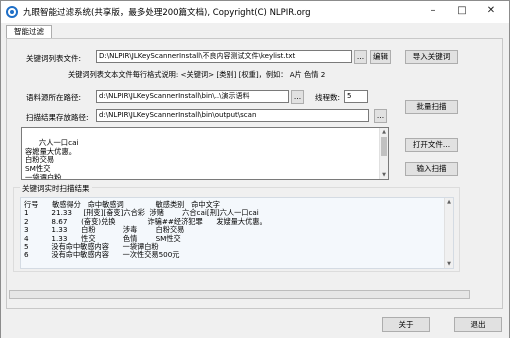  Describe the element at coordinates (406, 324) in the screenshot. I see `about-button: 关于` at that location.